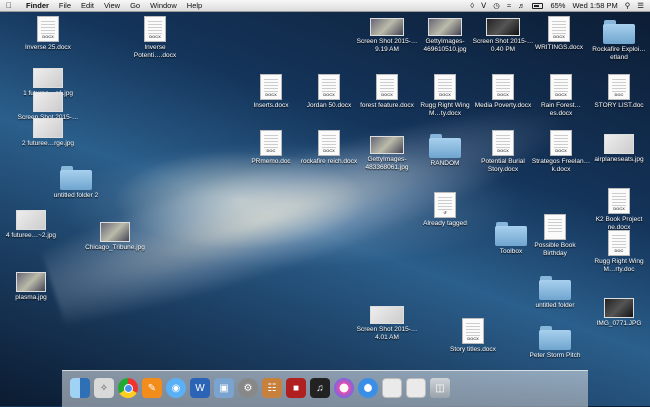 This screenshot has width=650, height=407. What do you see at coordinates (344, 388) in the screenshot?
I see `itunes-icon: ♪` at bounding box center [344, 388].